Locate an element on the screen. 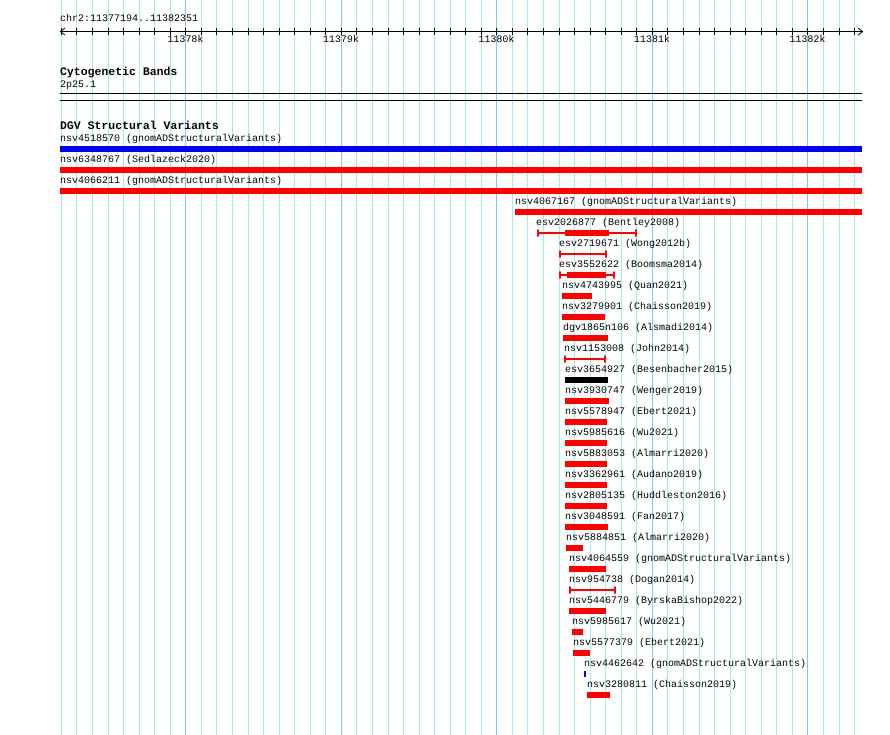 This screenshot has height=735, width=890. tick-label: 11382k is located at coordinates (807, 41).